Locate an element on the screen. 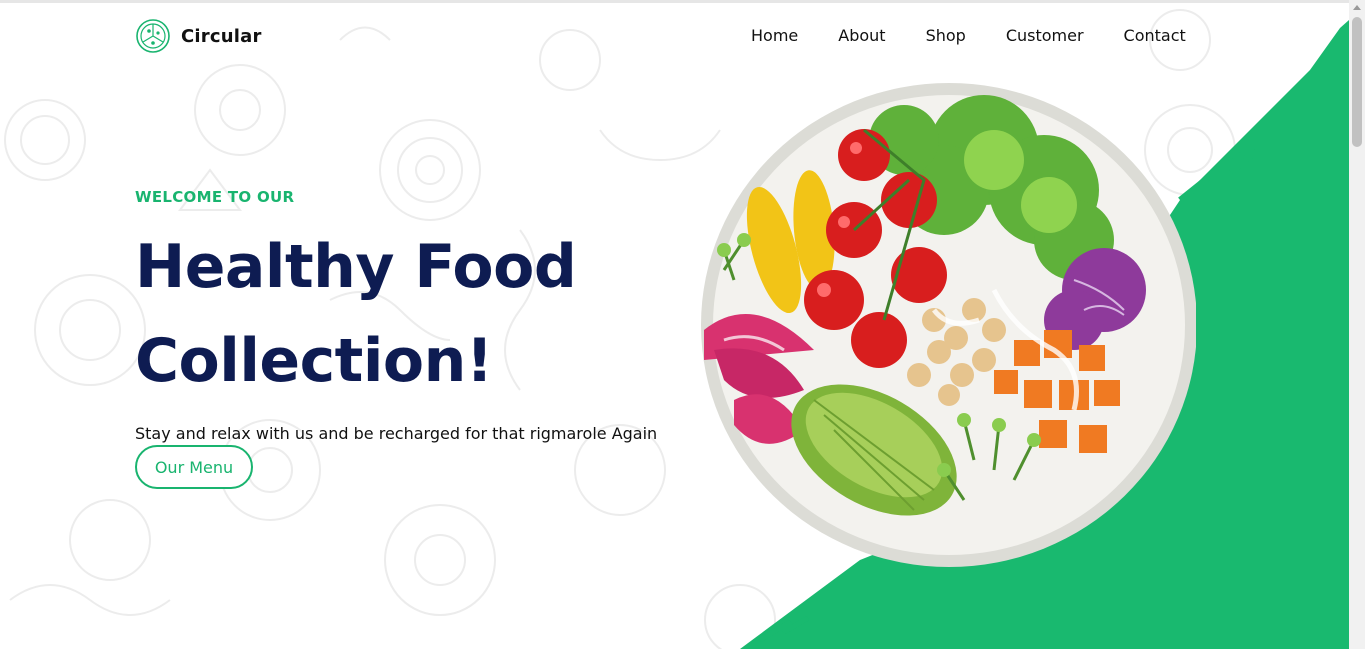  scroll-up-arrow is located at coordinates (1357, 8).